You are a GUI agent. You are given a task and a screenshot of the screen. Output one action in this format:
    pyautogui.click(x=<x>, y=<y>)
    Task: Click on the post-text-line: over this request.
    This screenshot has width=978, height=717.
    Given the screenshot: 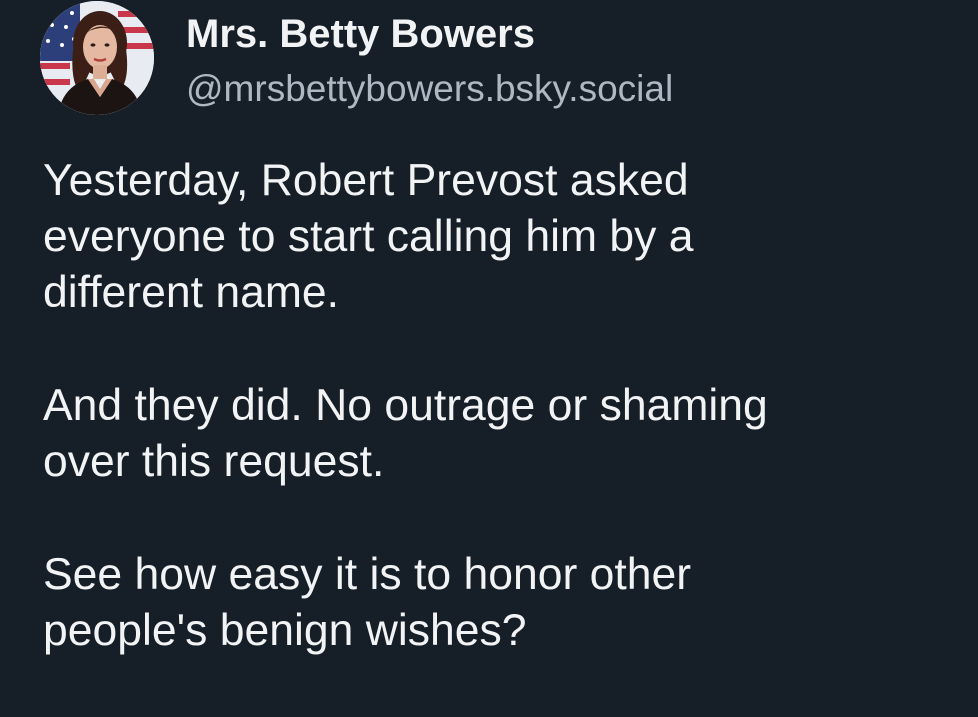 What is the action you would take?
    pyautogui.click(x=214, y=461)
    